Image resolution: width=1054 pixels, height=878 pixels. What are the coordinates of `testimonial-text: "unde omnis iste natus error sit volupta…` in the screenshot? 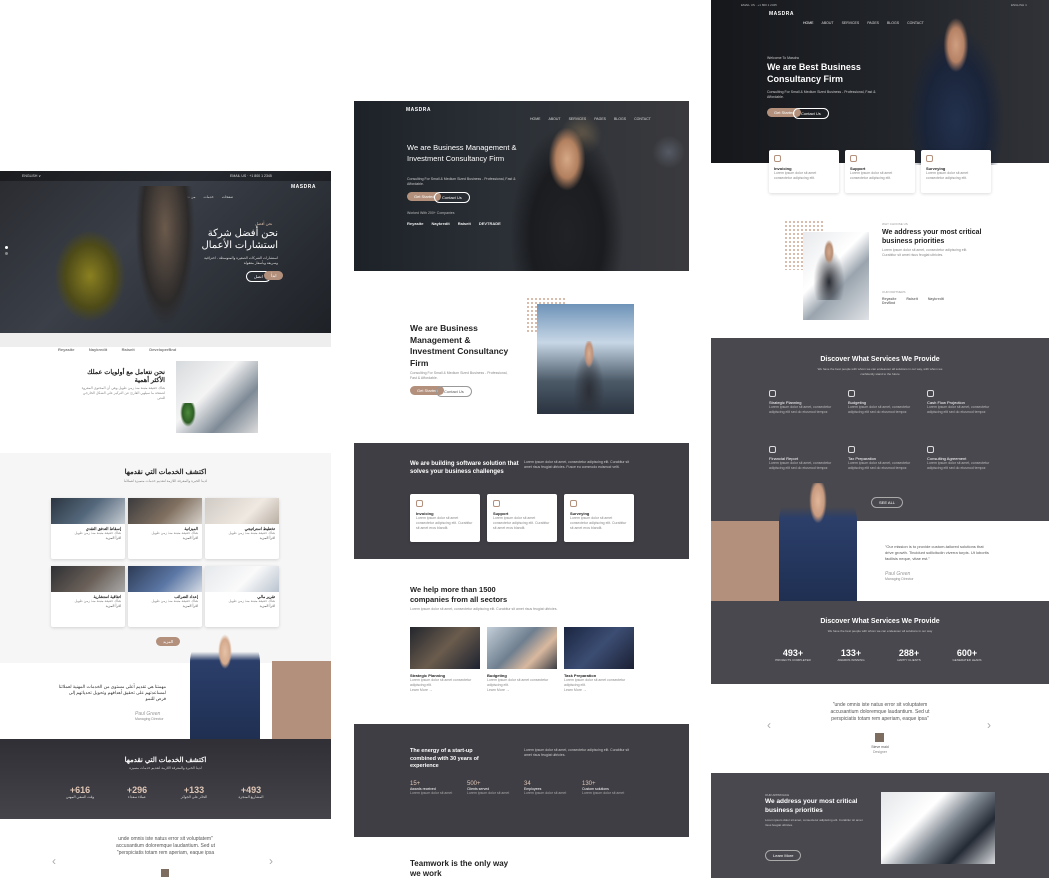 It's located at (880, 712).